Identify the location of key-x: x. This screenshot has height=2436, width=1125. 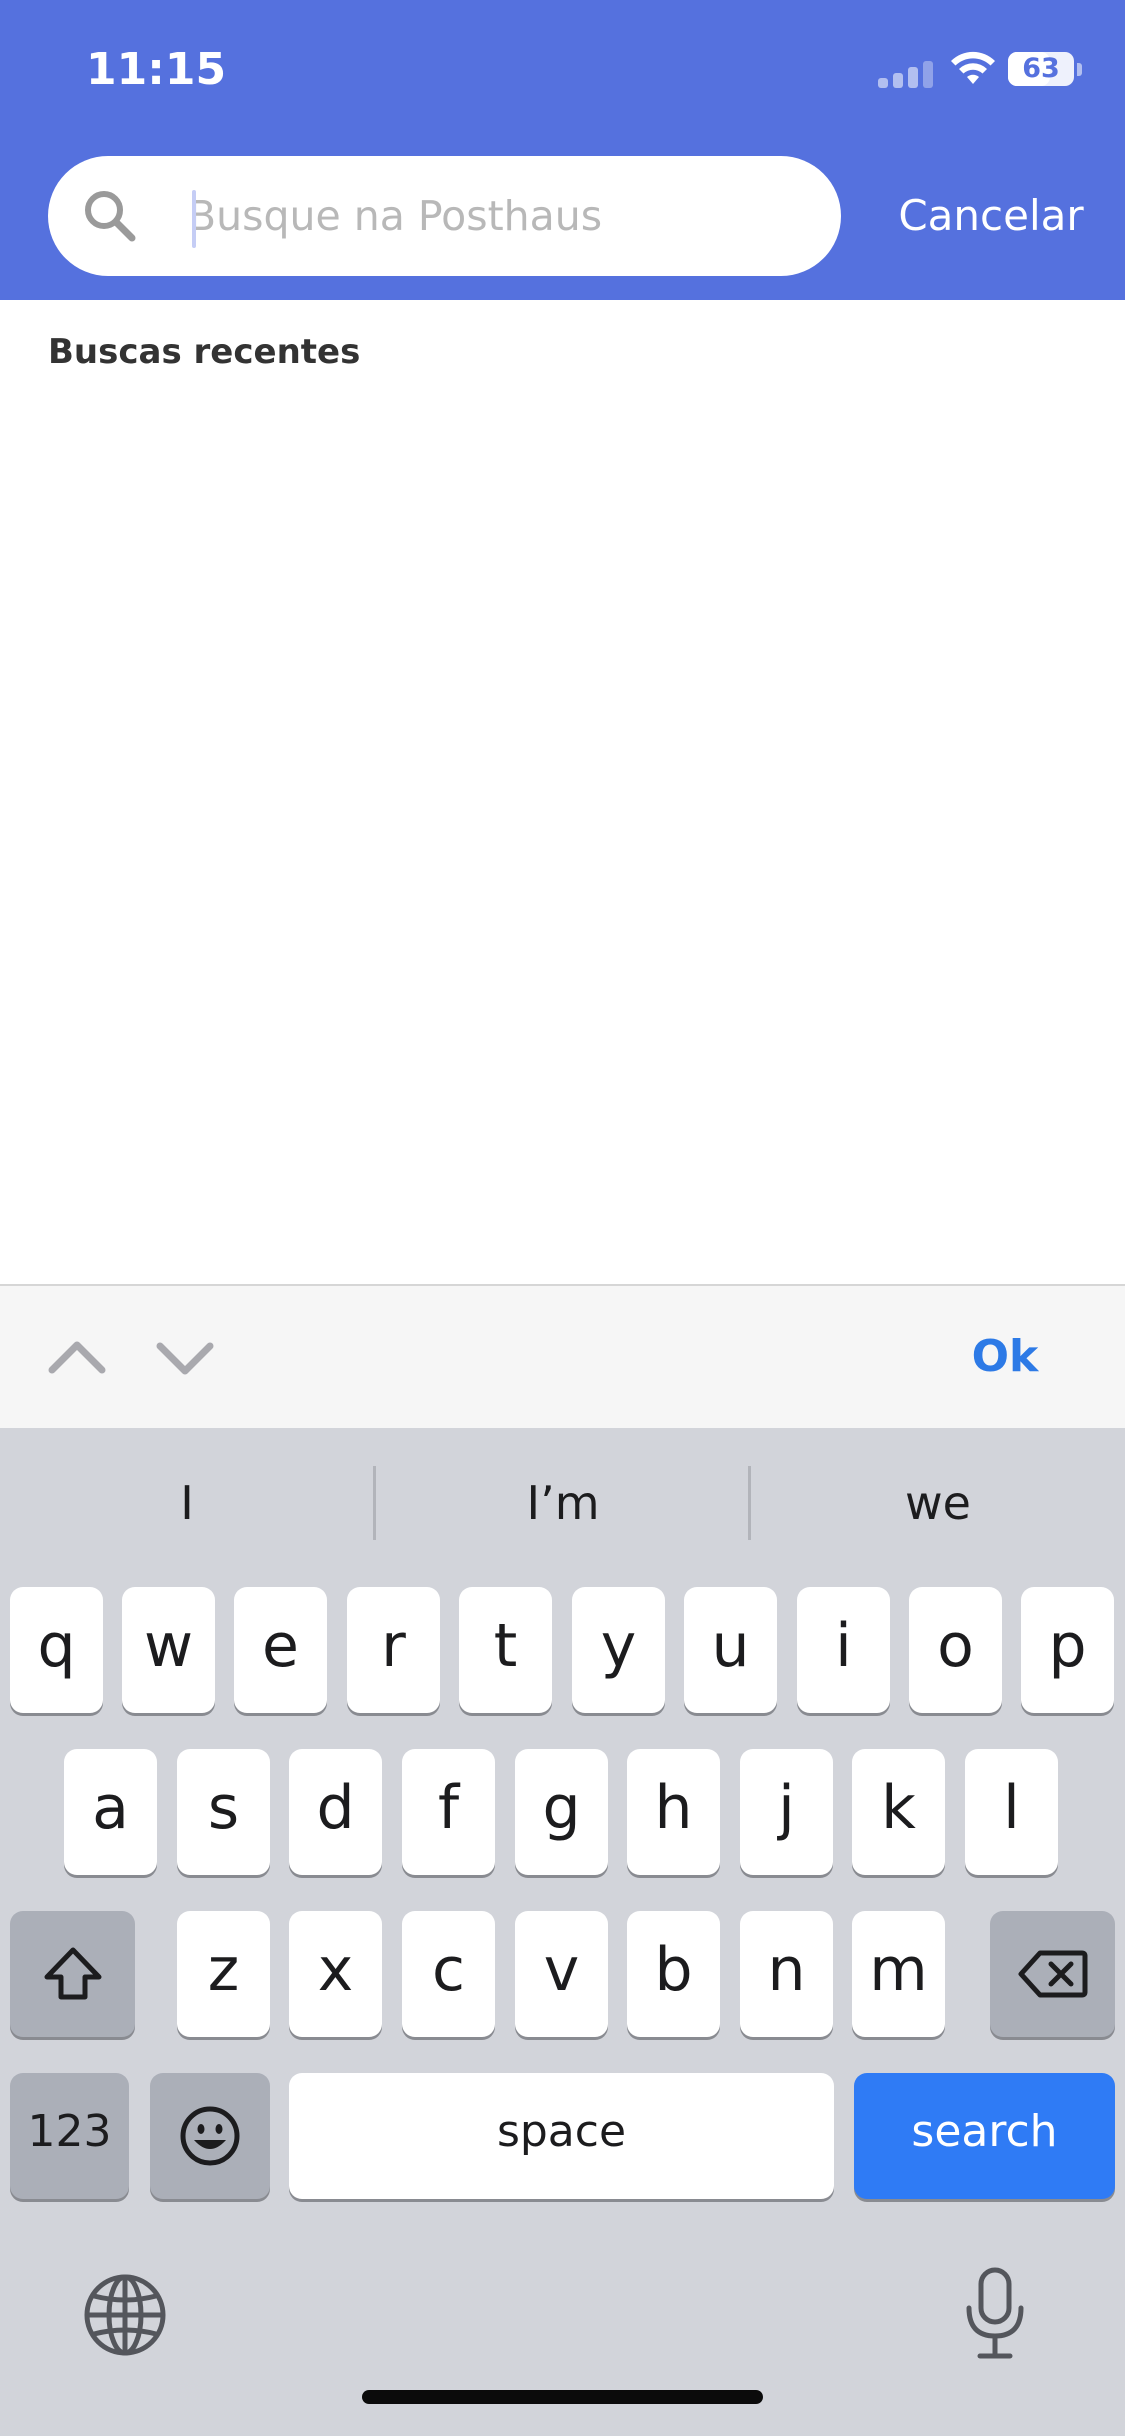
(335, 1974).